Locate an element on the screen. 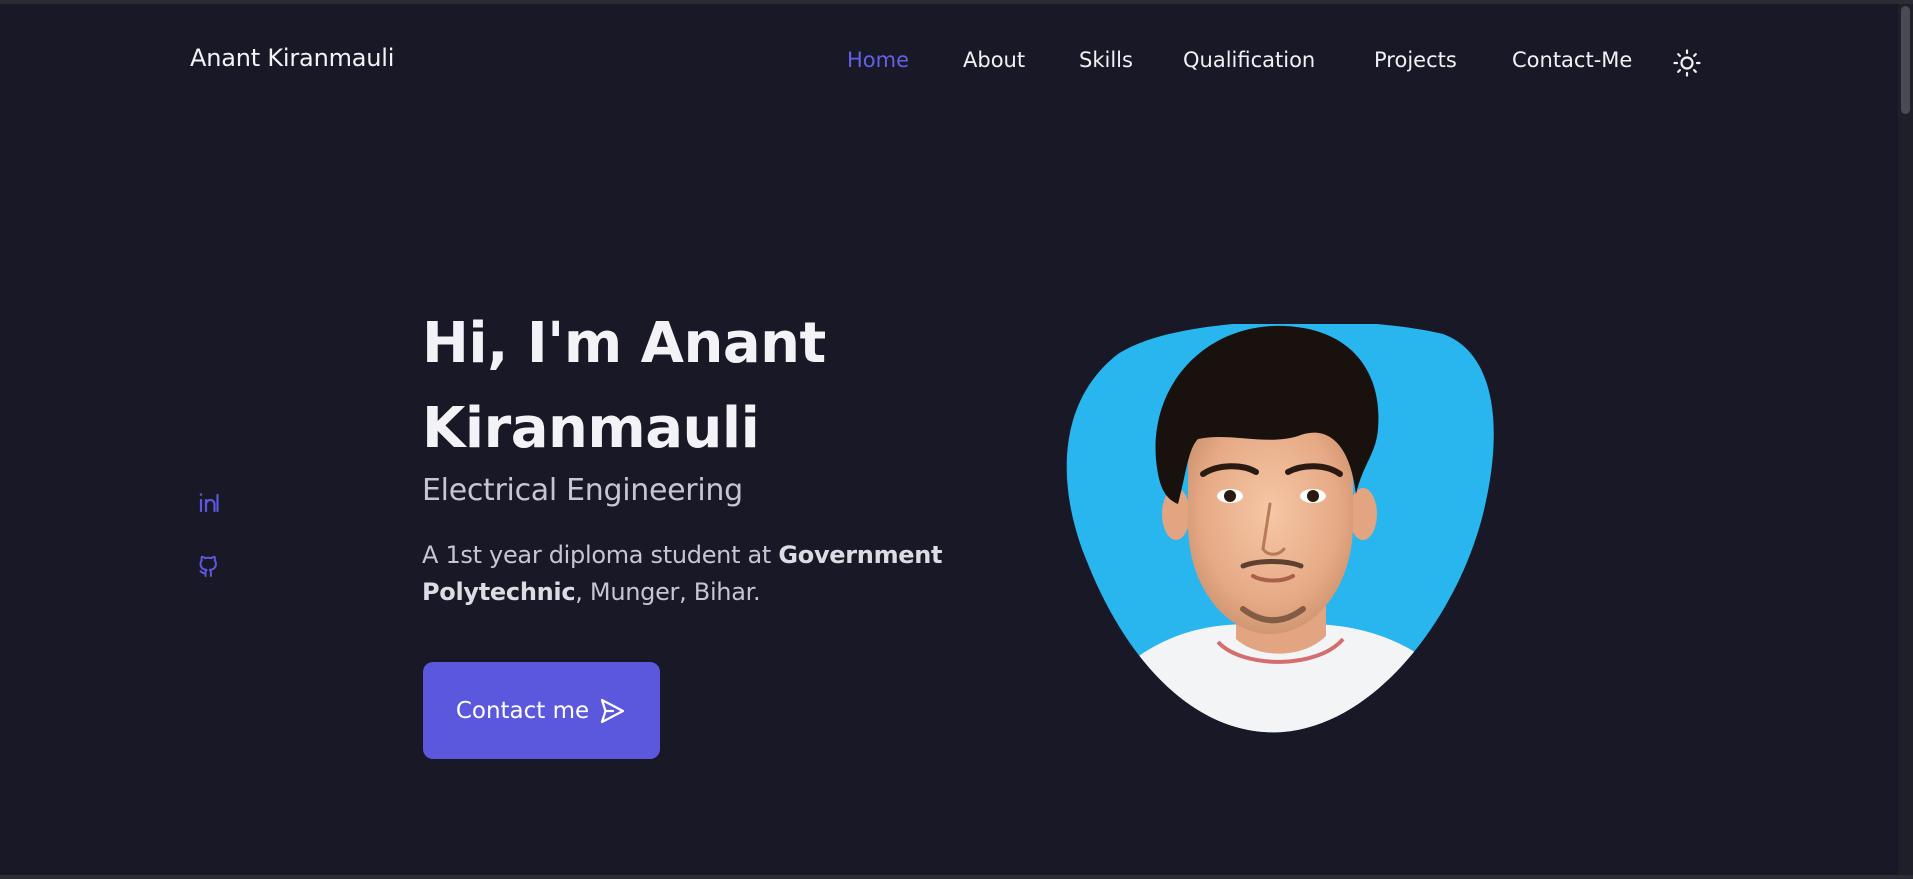  profile-photo-blob is located at coordinates (1280, 528).